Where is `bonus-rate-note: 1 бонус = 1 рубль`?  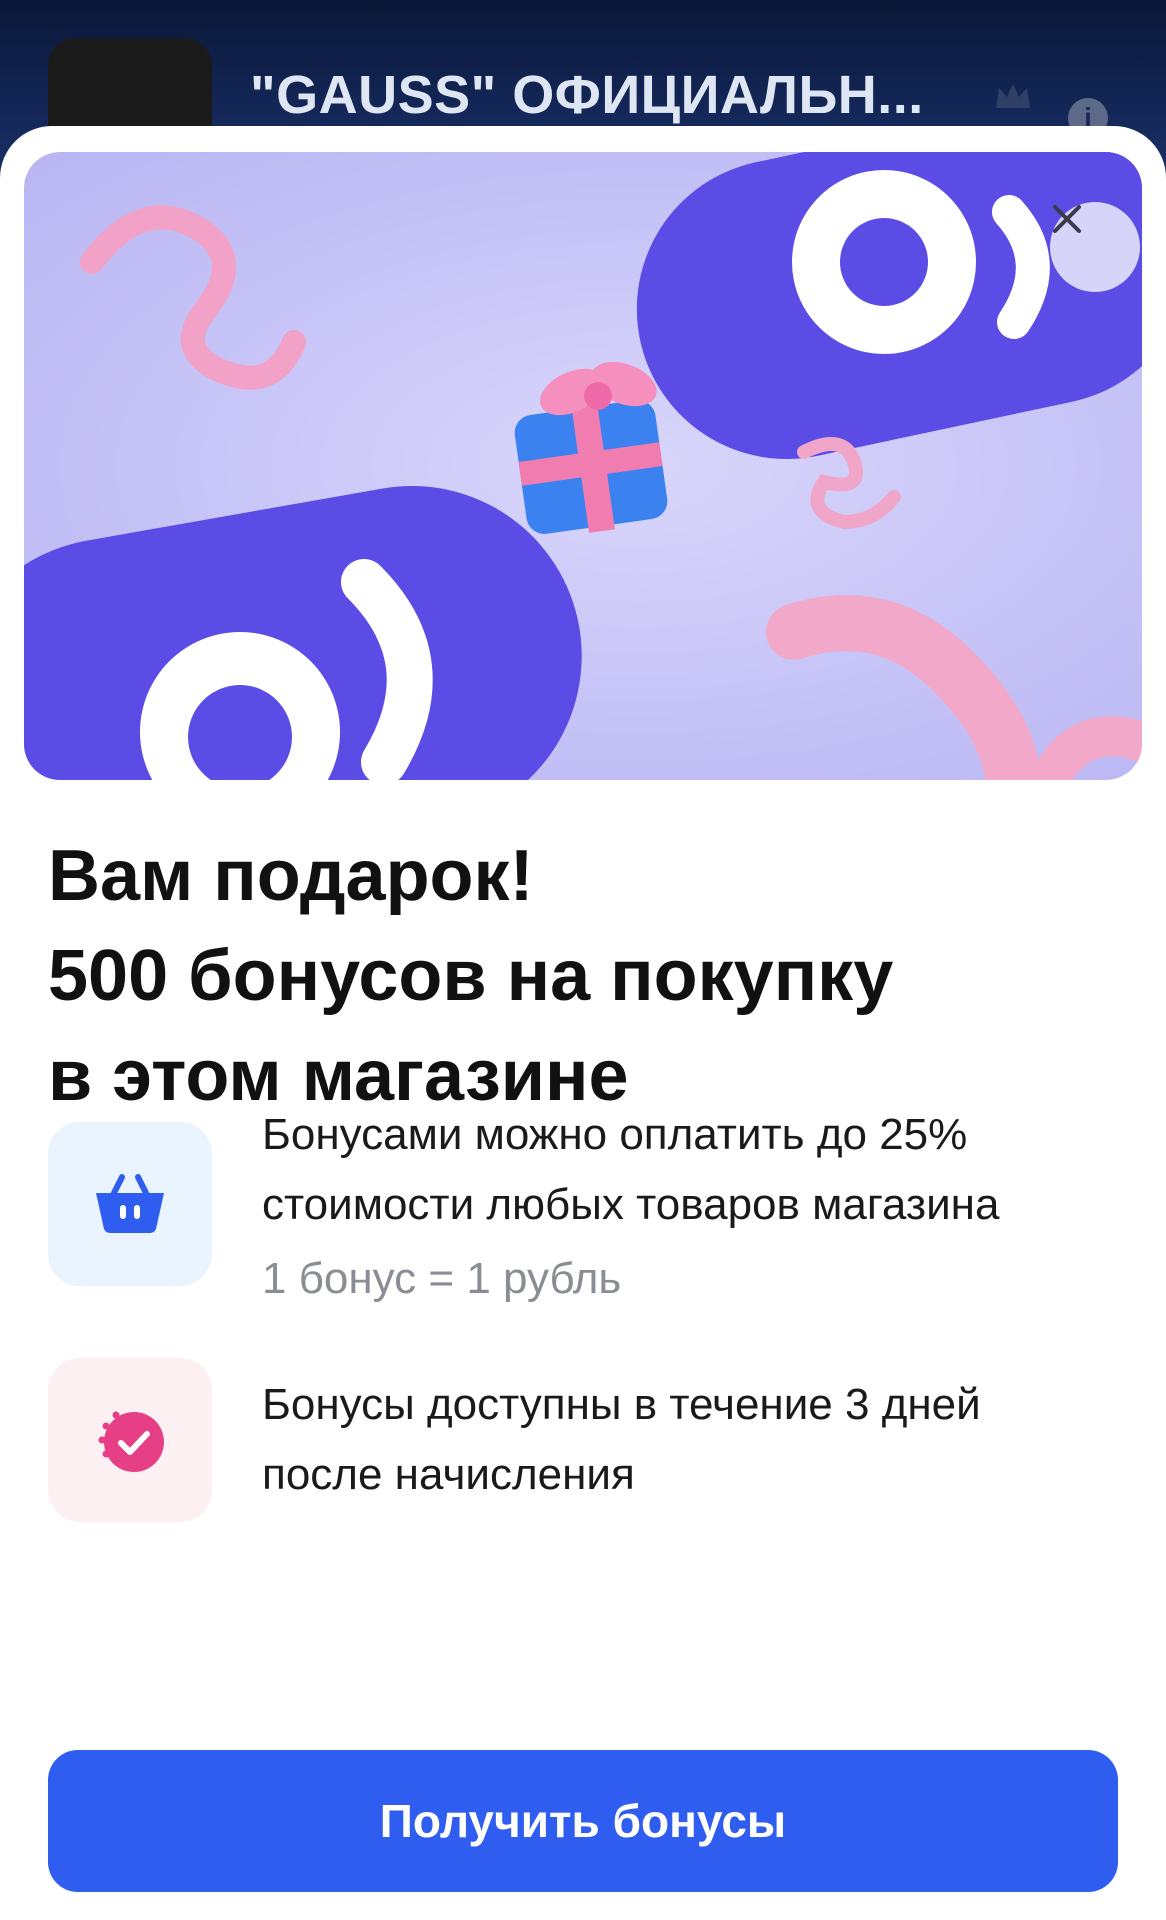 bonus-rate-note: 1 бонус = 1 рубль is located at coordinates (442, 1278).